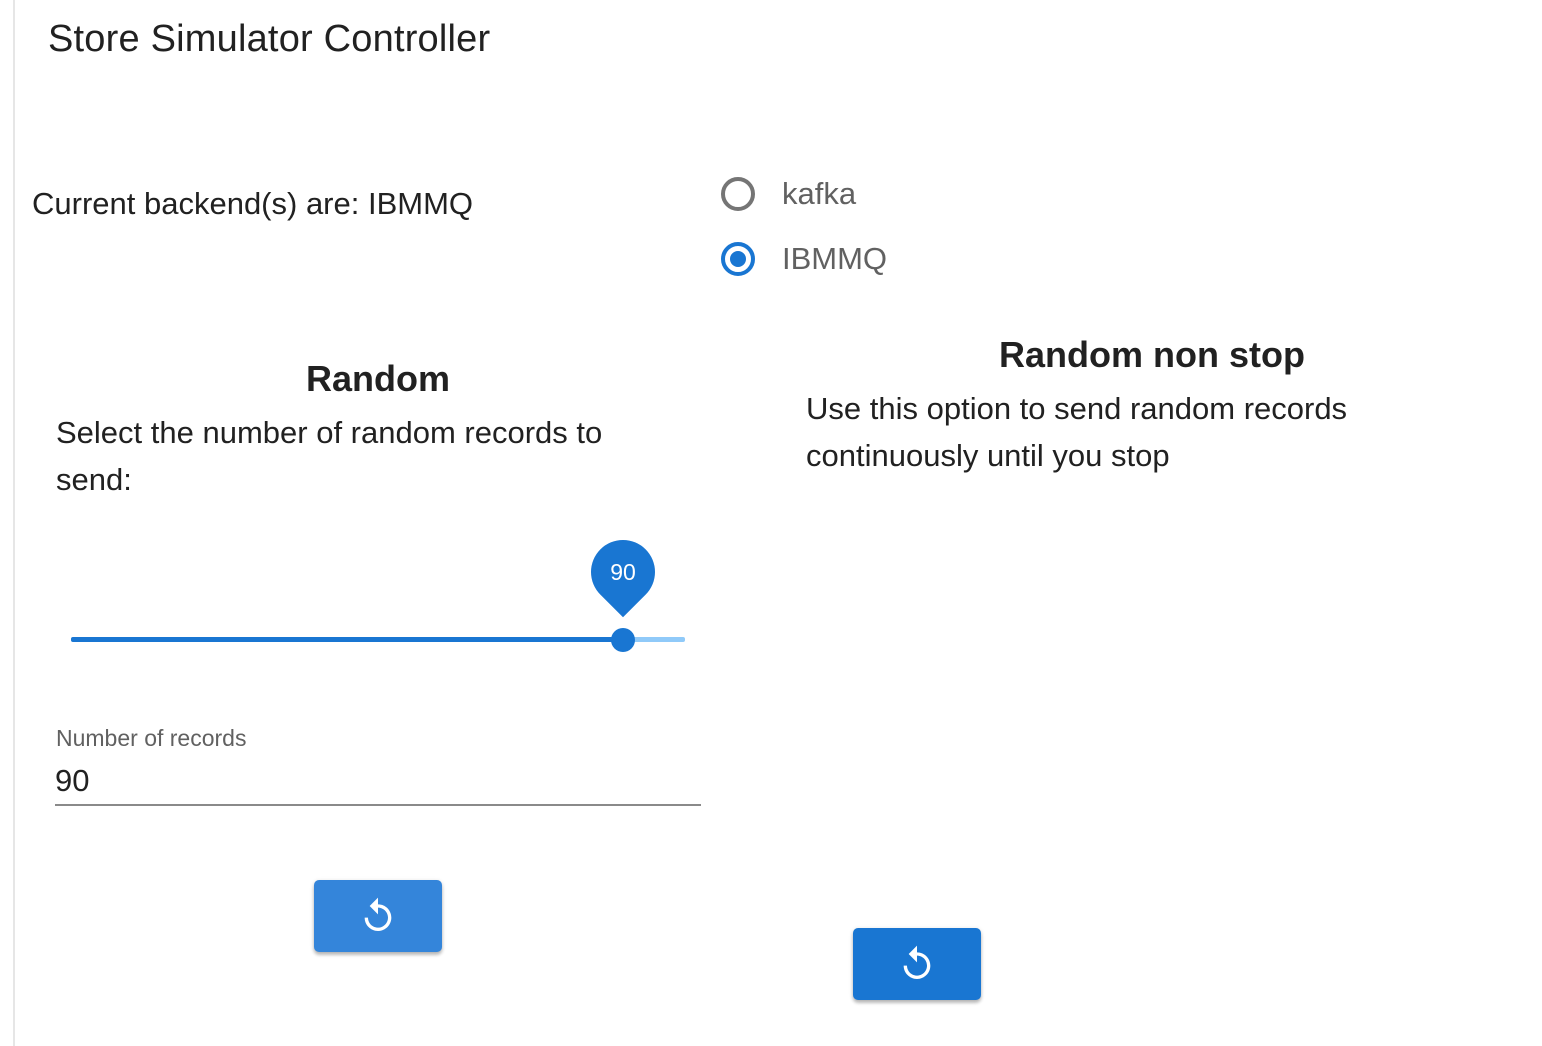 This screenshot has width=1542, height=1046. What do you see at coordinates (378, 782) in the screenshot?
I see `records-input` at bounding box center [378, 782].